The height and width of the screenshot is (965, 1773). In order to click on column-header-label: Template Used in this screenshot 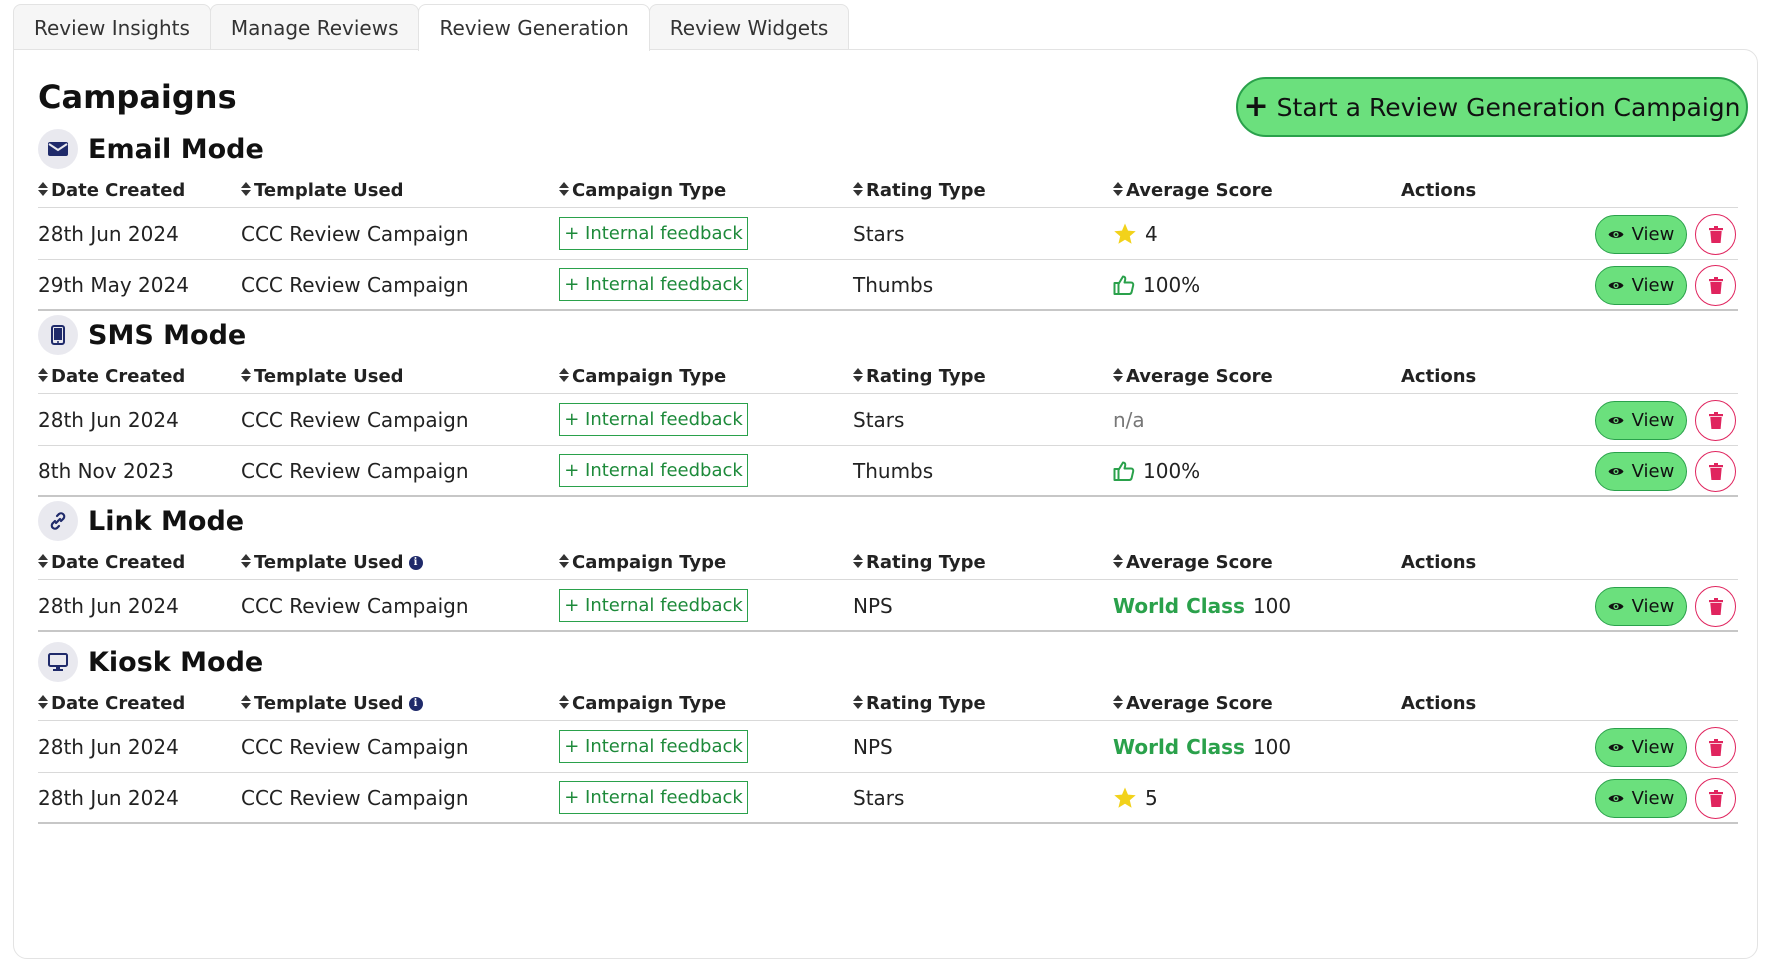, I will do `click(329, 190)`.